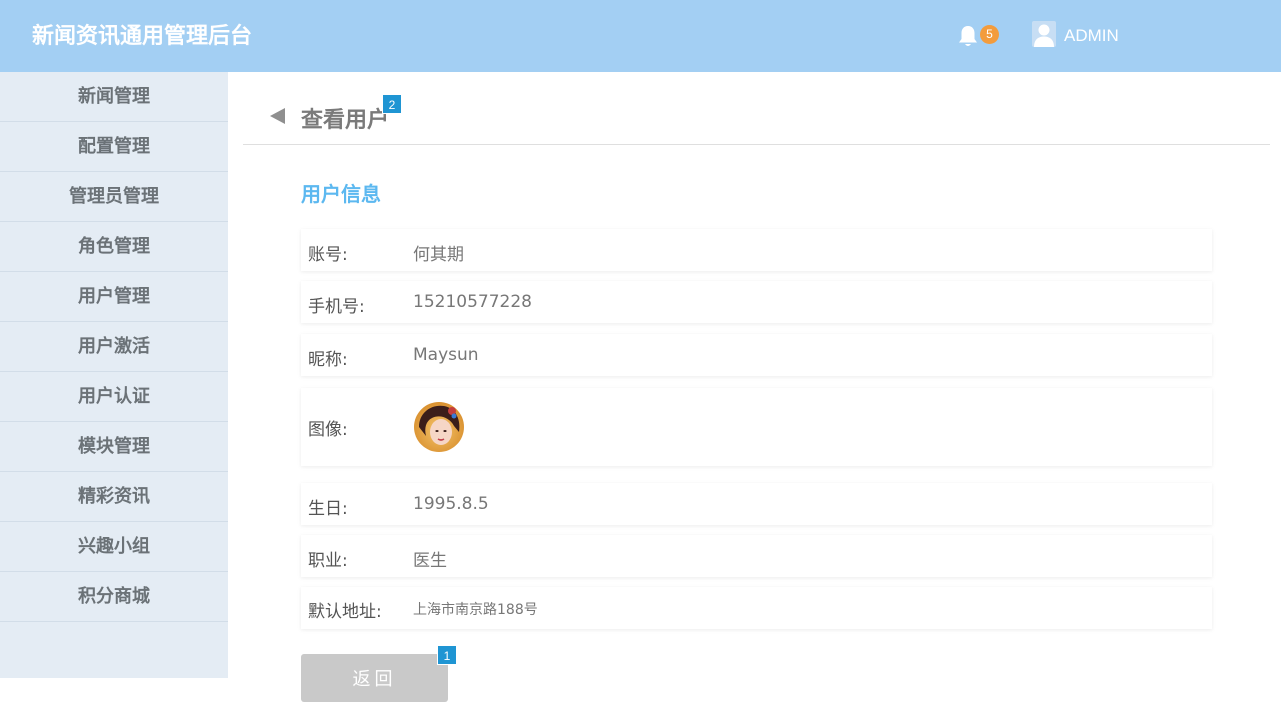 This screenshot has height=704, width=1281. Describe the element at coordinates (451, 504) in the screenshot. I see `birthday-value: 1995.8.5` at that location.